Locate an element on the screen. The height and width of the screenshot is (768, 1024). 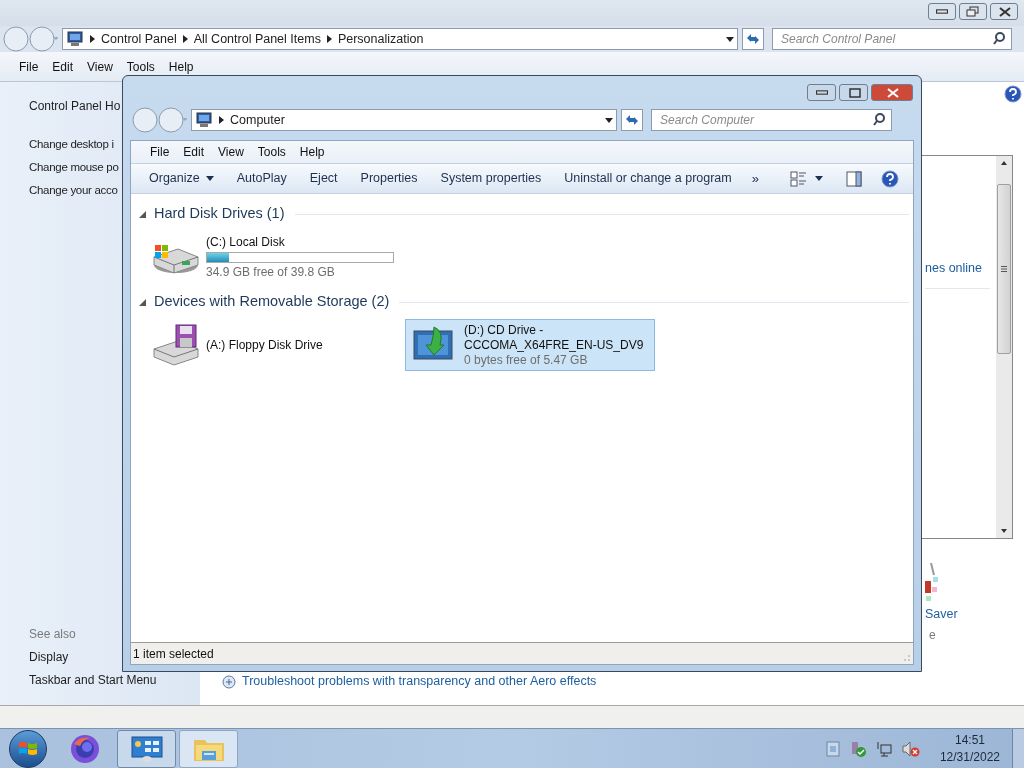
restore-button is located at coordinates (973, 11).